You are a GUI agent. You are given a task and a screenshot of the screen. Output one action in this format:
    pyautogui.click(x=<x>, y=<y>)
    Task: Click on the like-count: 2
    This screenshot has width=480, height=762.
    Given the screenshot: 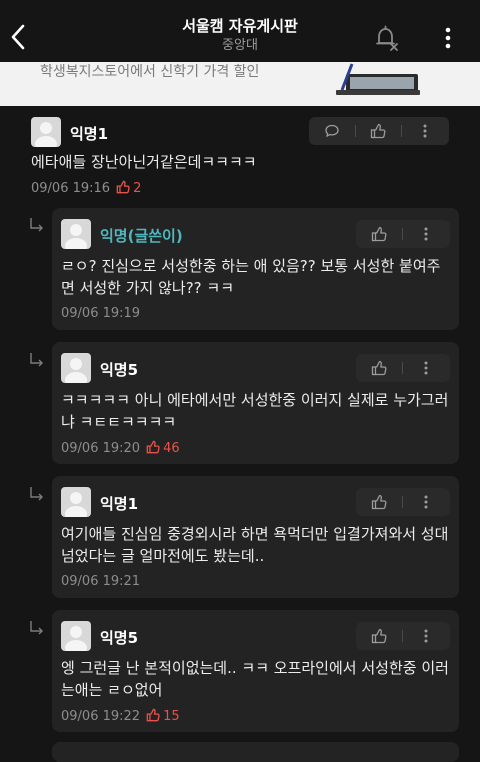 What is the action you would take?
    pyautogui.click(x=128, y=188)
    